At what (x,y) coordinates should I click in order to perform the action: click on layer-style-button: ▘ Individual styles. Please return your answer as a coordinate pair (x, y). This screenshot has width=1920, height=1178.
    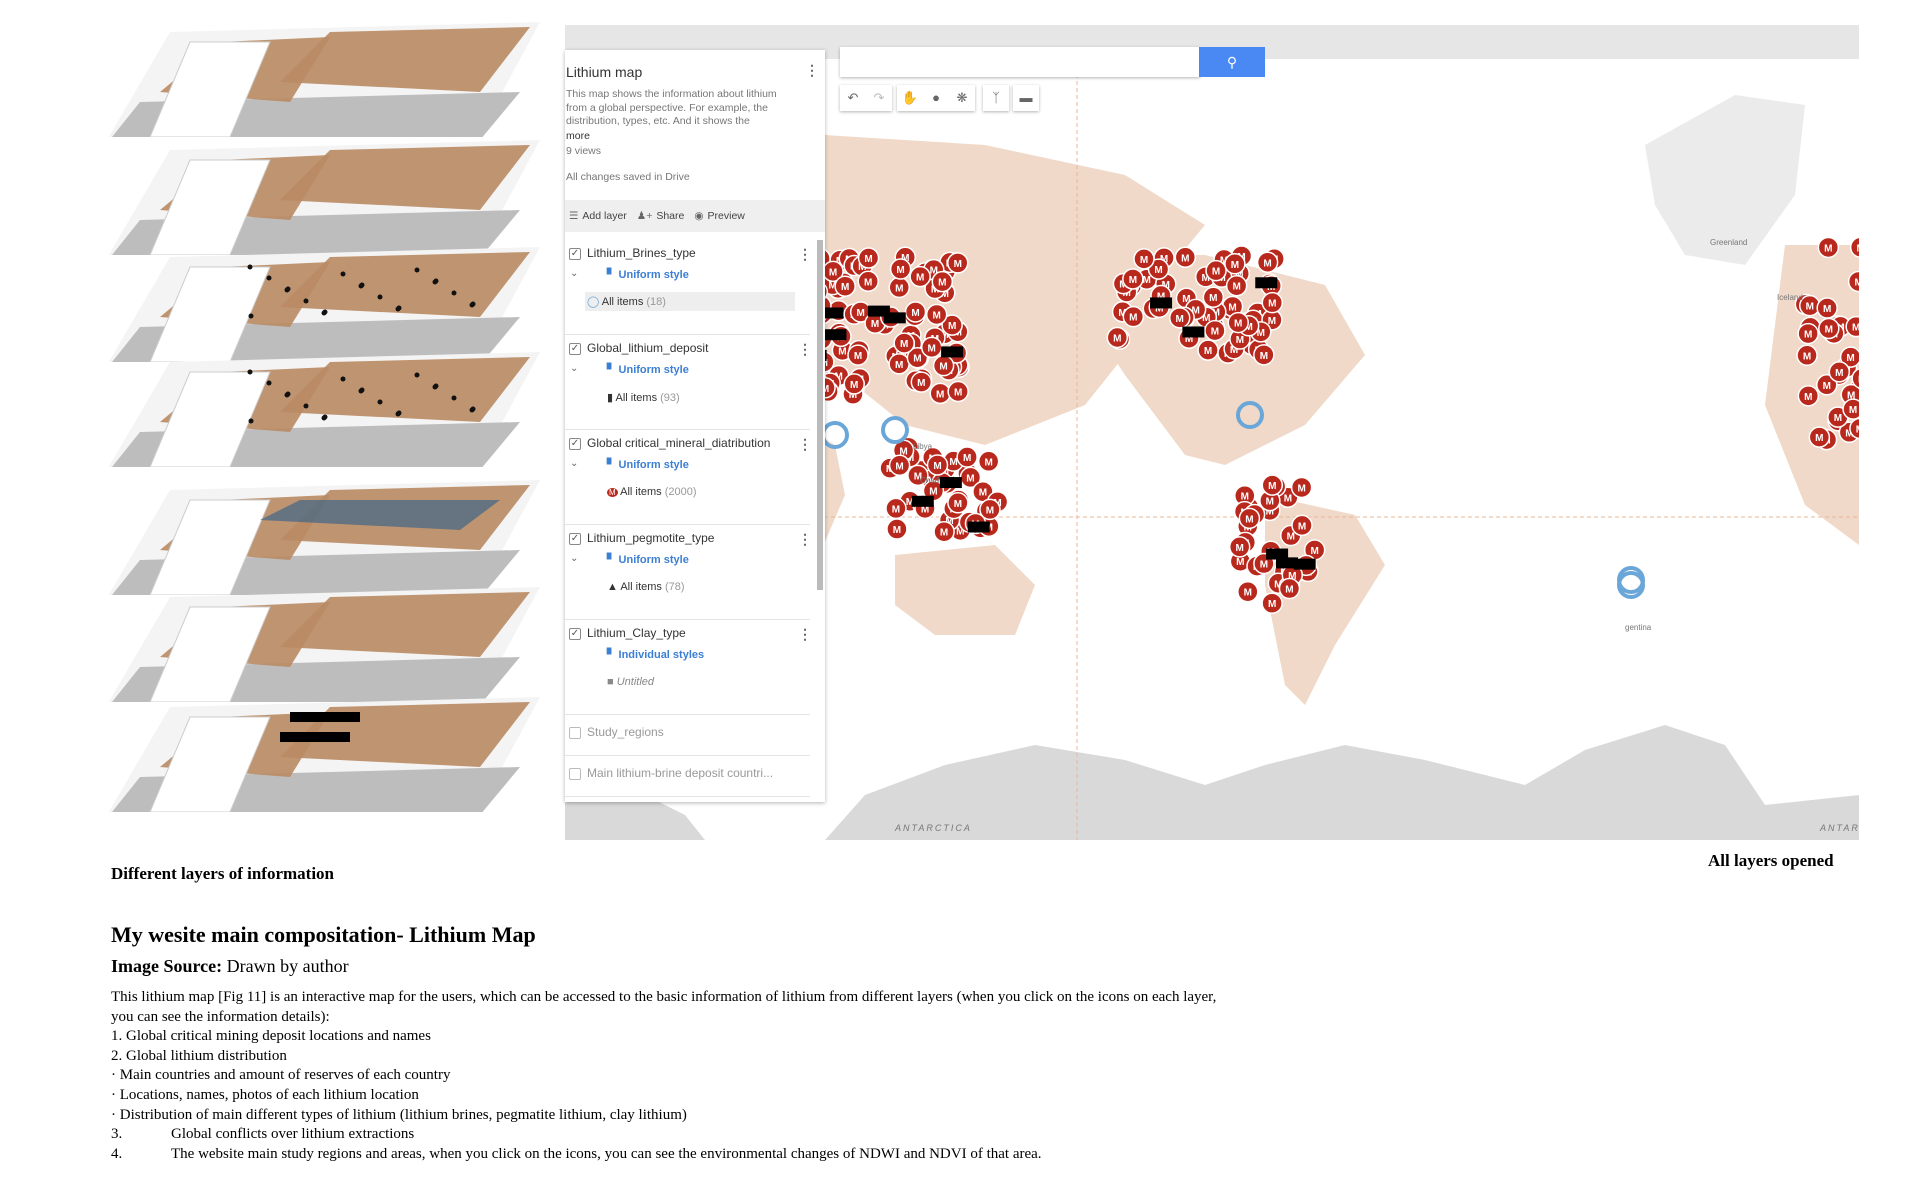
    Looking at the image, I should click on (655, 654).